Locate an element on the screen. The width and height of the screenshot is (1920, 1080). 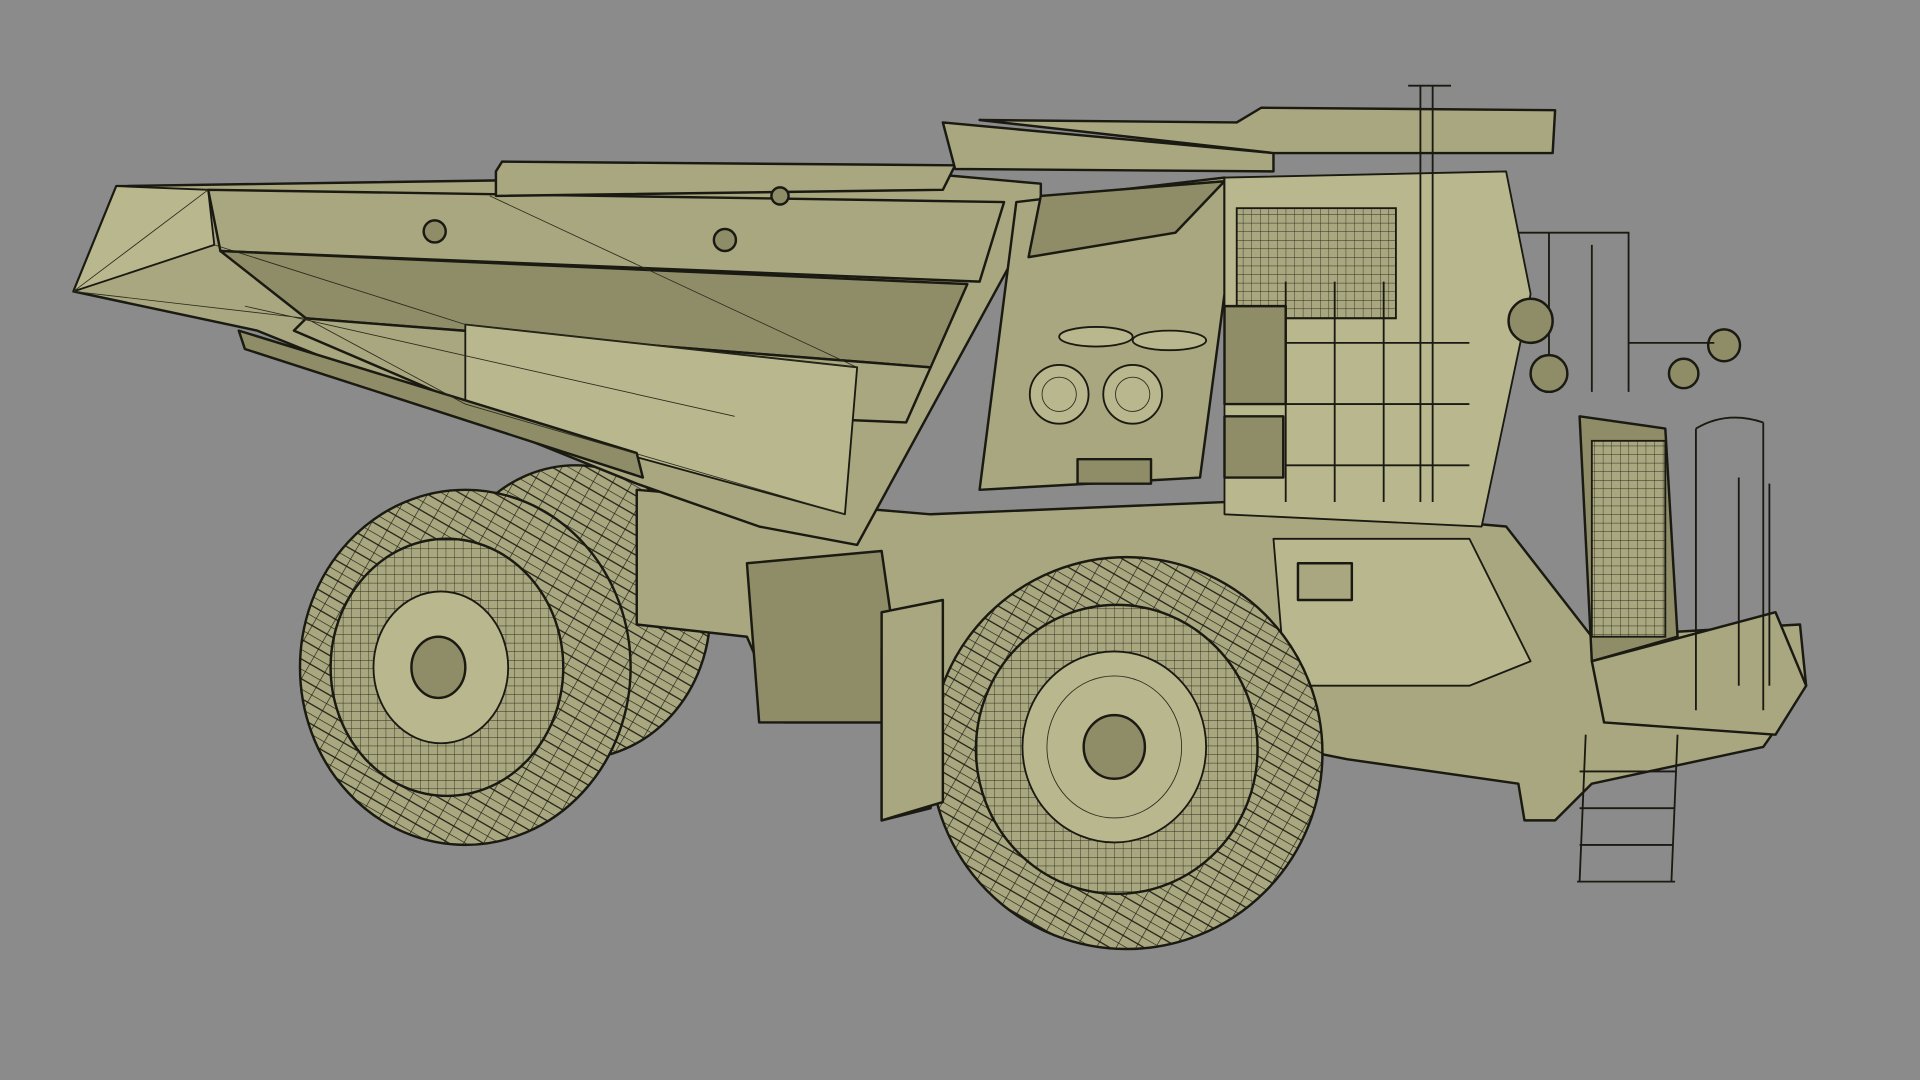
mudflap is located at coordinates (912, 710).